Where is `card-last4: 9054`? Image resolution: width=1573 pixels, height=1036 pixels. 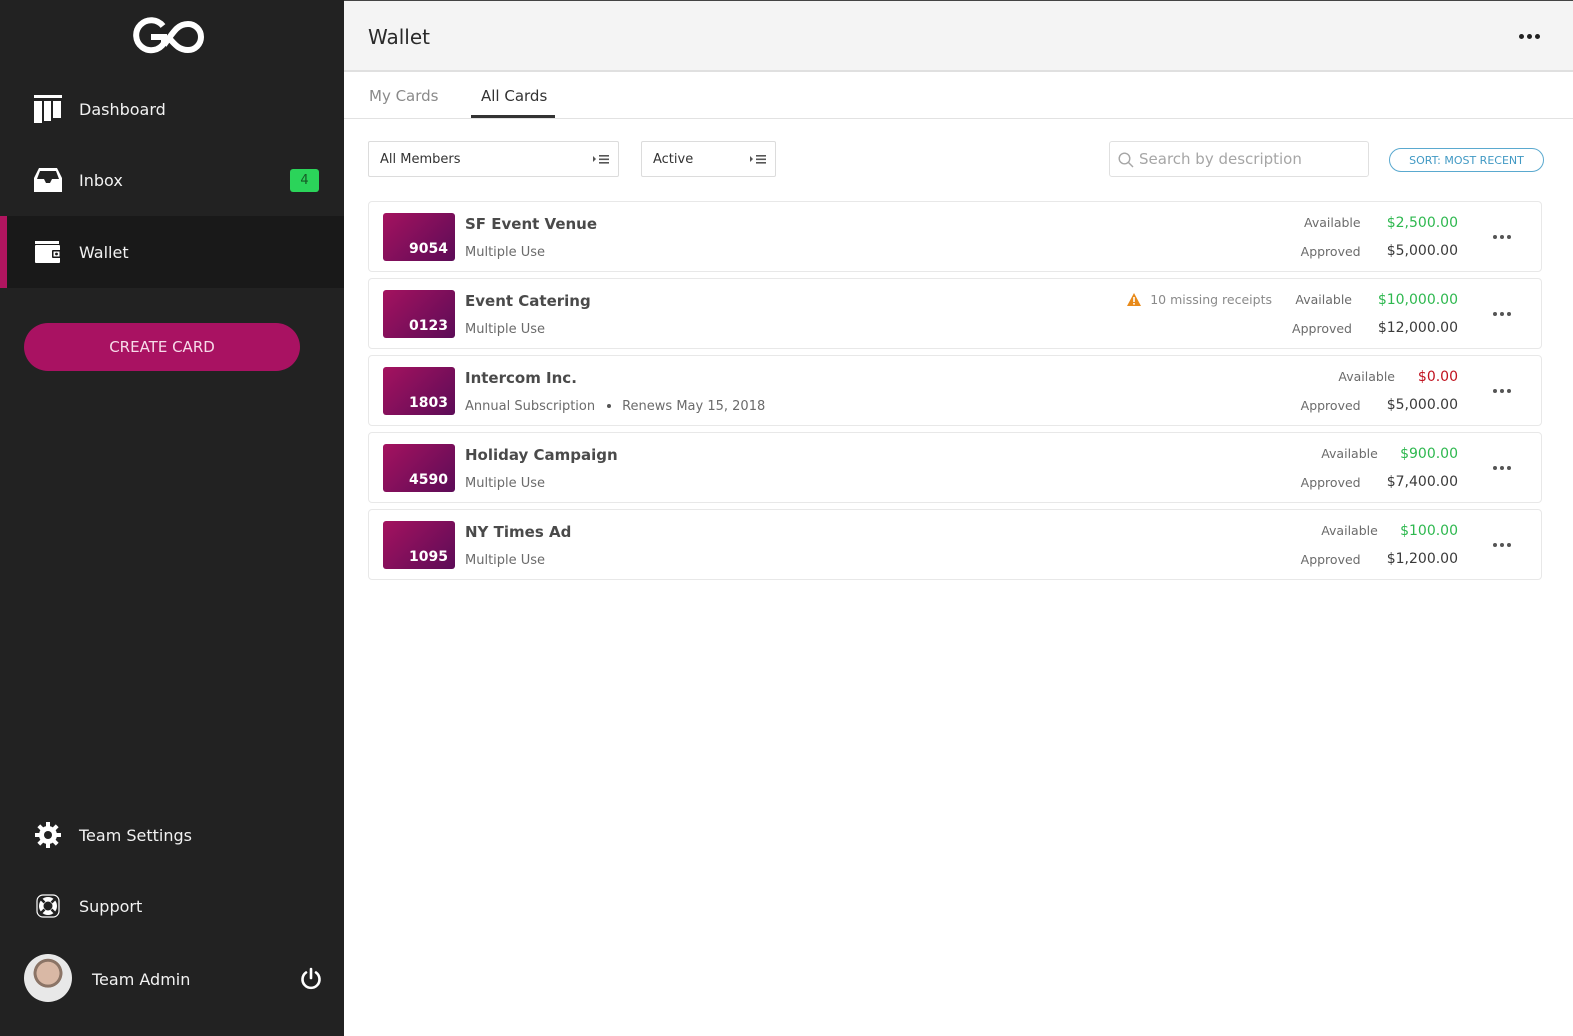
card-last4: 9054 is located at coordinates (428, 249).